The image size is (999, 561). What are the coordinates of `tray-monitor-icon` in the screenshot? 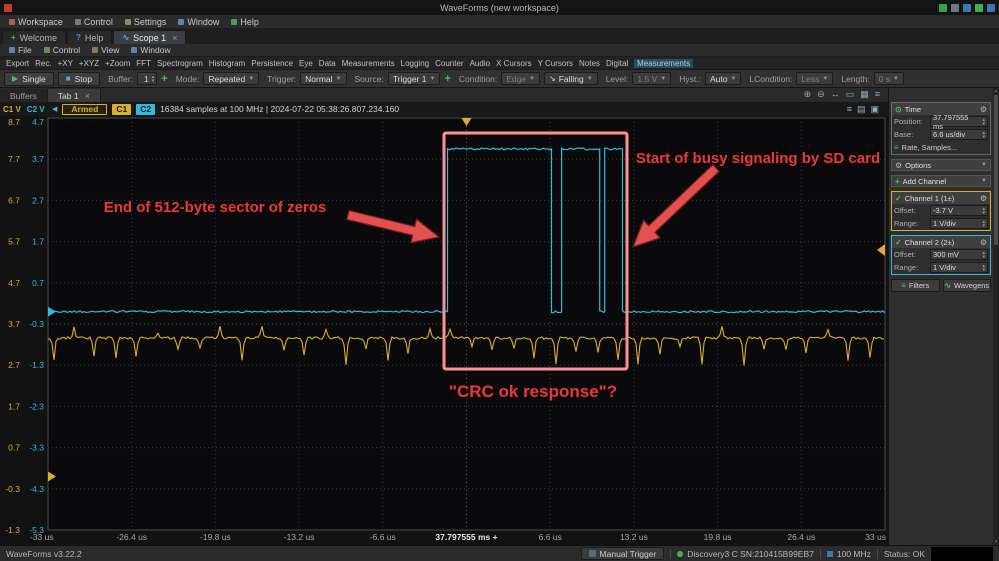 It's located at (955, 7).